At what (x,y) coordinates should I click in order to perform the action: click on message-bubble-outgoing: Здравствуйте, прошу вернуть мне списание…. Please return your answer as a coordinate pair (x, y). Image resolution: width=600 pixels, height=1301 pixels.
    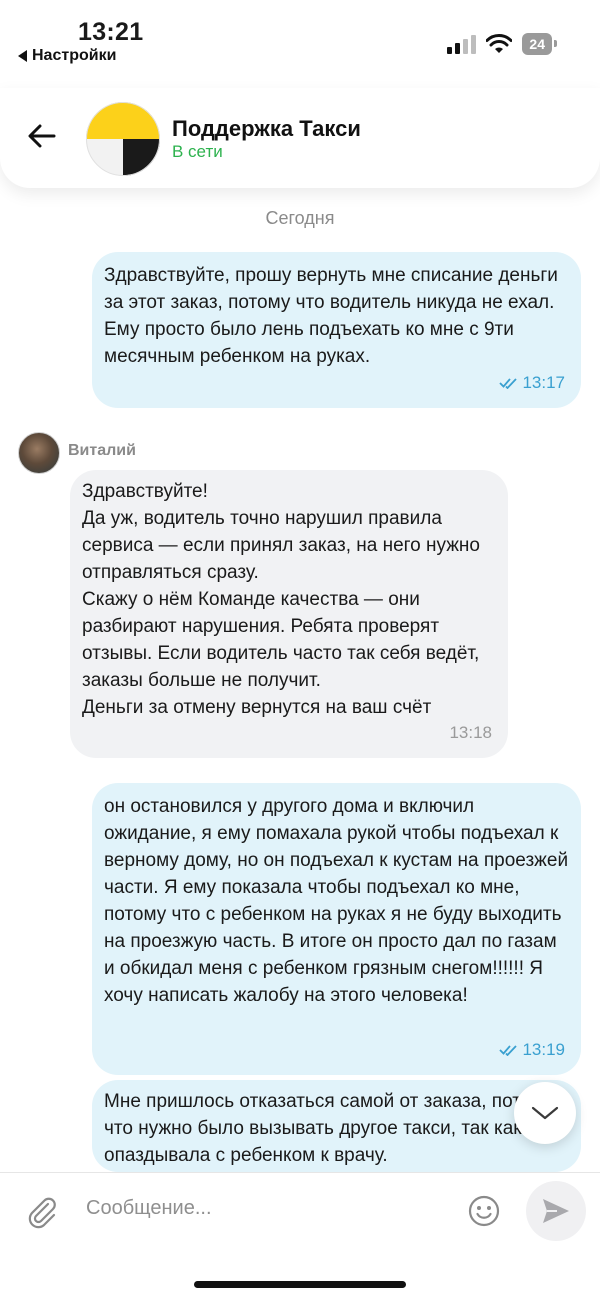
    Looking at the image, I should click on (336, 330).